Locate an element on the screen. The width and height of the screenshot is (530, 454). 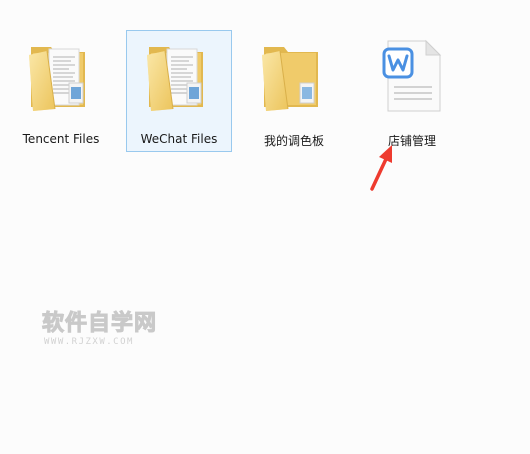
watermark: 软件自学网 WWW.RJZXW.COM is located at coordinates (117, 331).